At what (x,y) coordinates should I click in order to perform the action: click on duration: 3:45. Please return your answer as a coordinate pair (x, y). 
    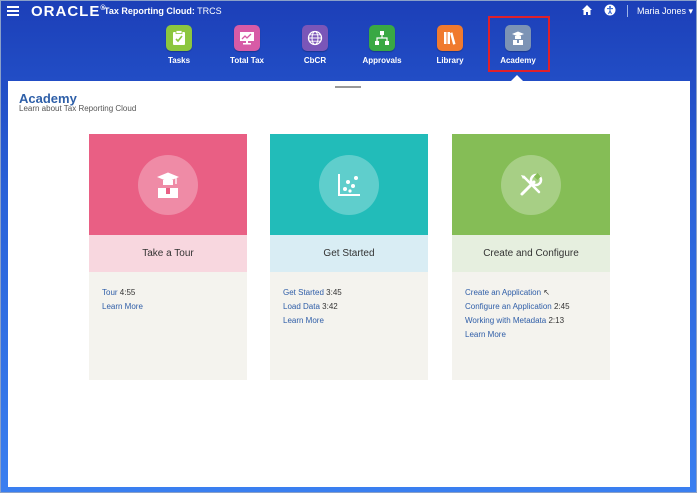
    Looking at the image, I should click on (334, 292).